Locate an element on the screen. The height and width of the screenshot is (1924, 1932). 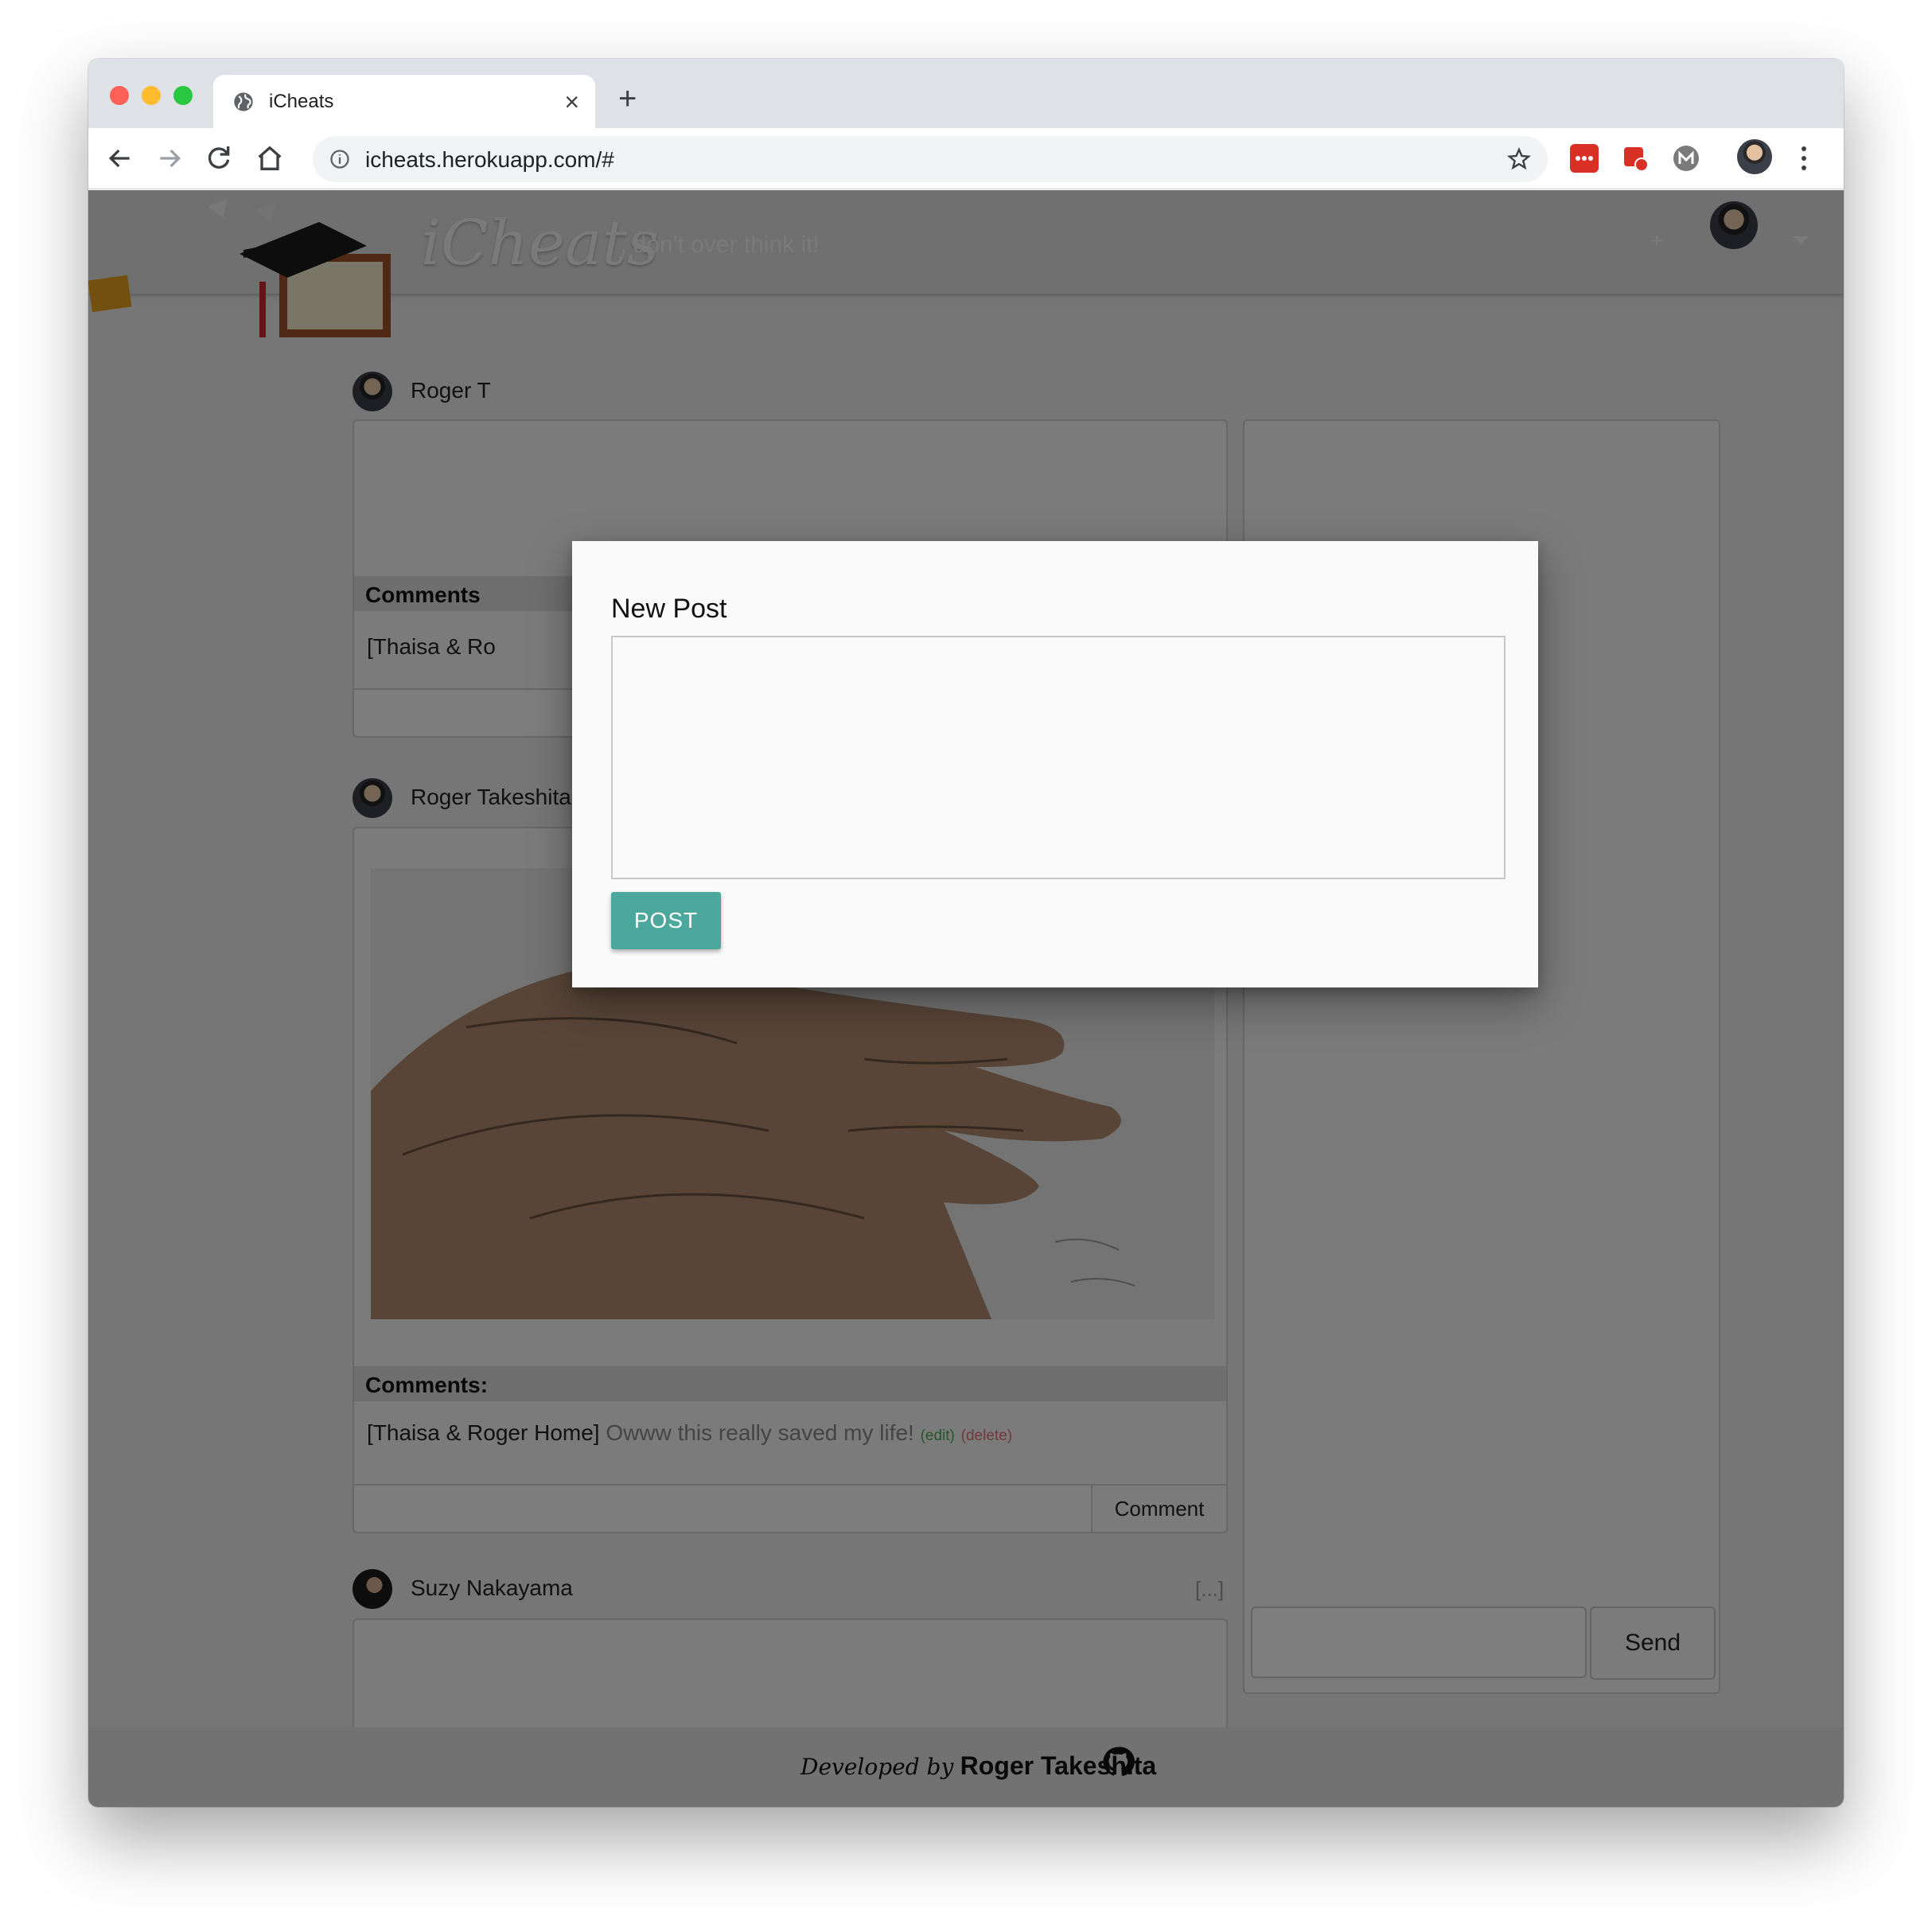
modal-title: New Post is located at coordinates (669, 609).